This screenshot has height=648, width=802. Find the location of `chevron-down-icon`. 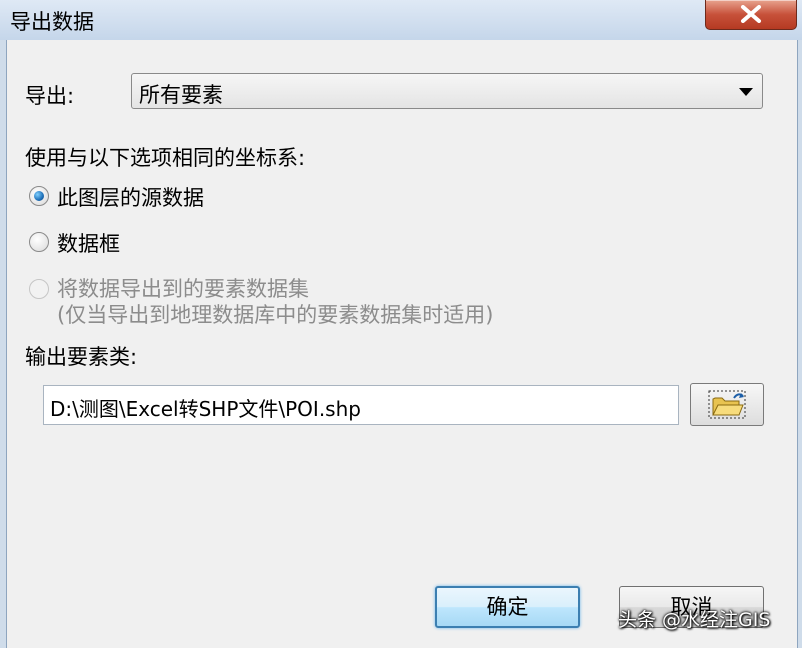

chevron-down-icon is located at coordinates (746, 92).